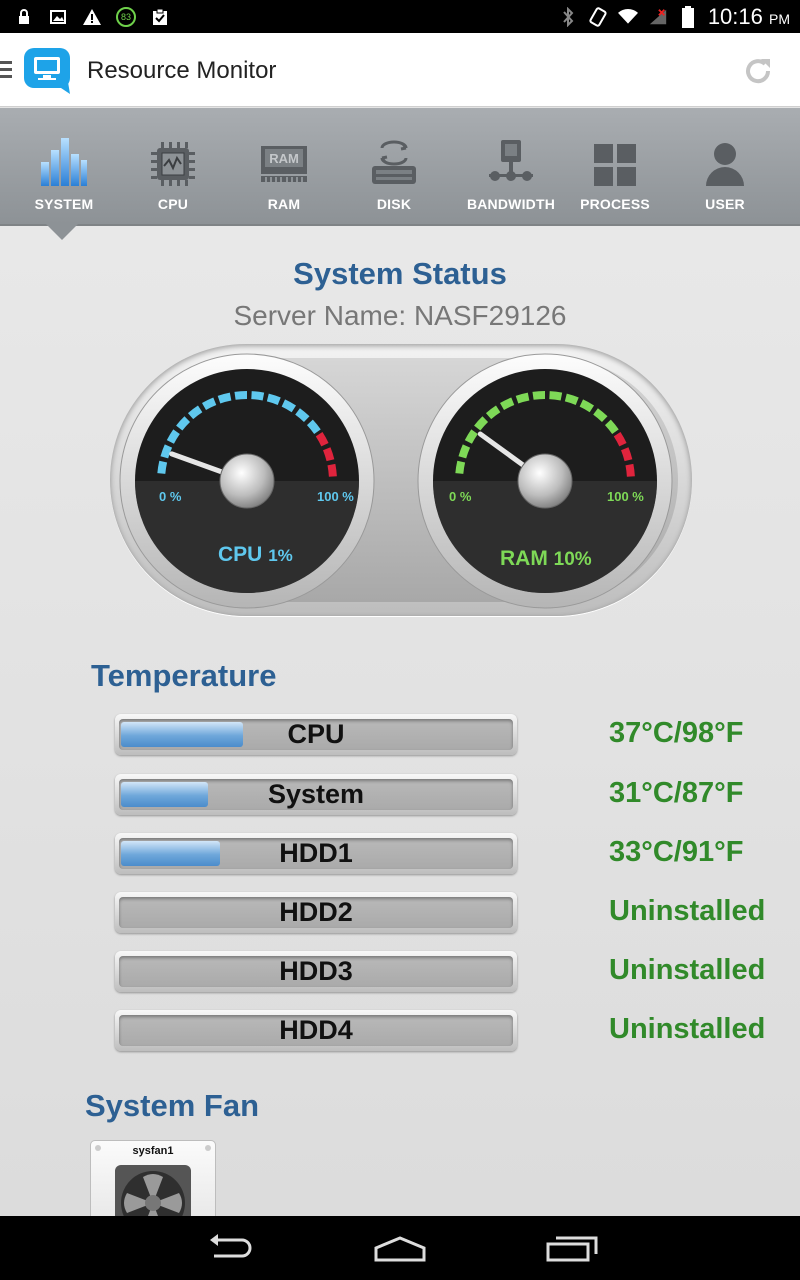 The image size is (800, 1280). Describe the element at coordinates (316, 794) in the screenshot. I see `temp-bar-system: System` at that location.